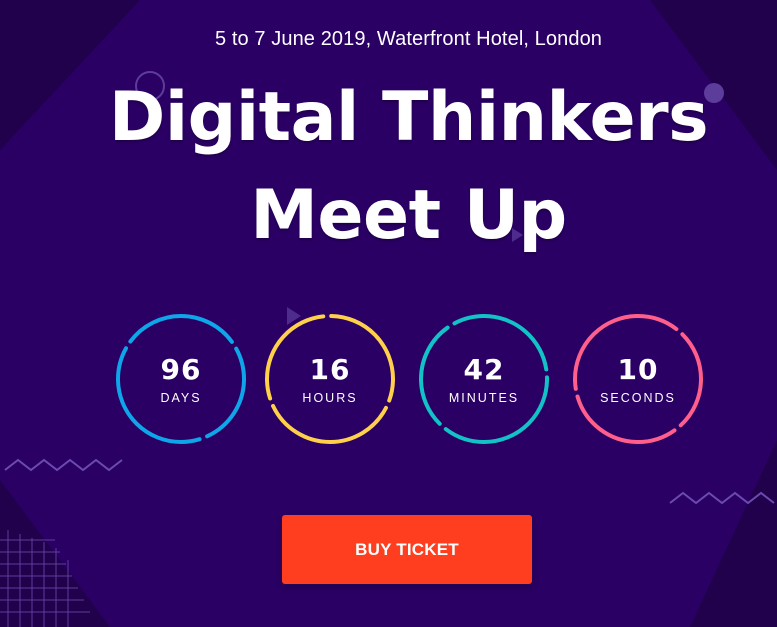 The image size is (777, 627). What do you see at coordinates (484, 398) in the screenshot?
I see `countdown-minutes-label: MINUTES` at bounding box center [484, 398].